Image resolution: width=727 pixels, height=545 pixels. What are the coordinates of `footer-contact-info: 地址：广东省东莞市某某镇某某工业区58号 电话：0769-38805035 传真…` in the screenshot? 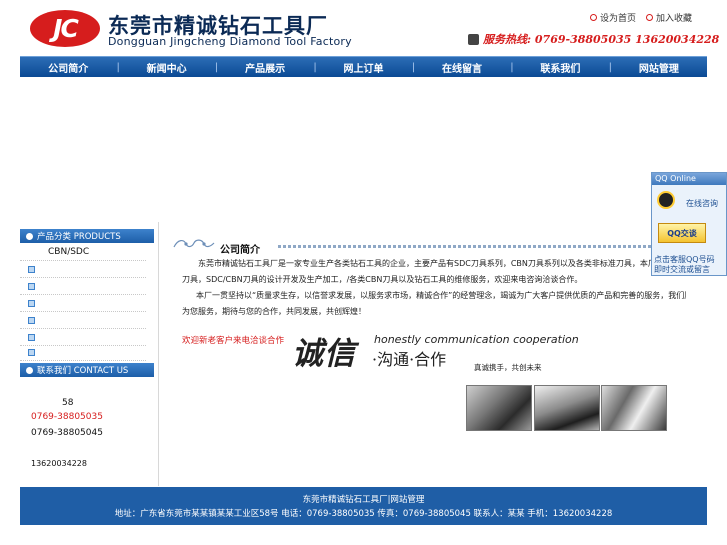 It's located at (363, 514).